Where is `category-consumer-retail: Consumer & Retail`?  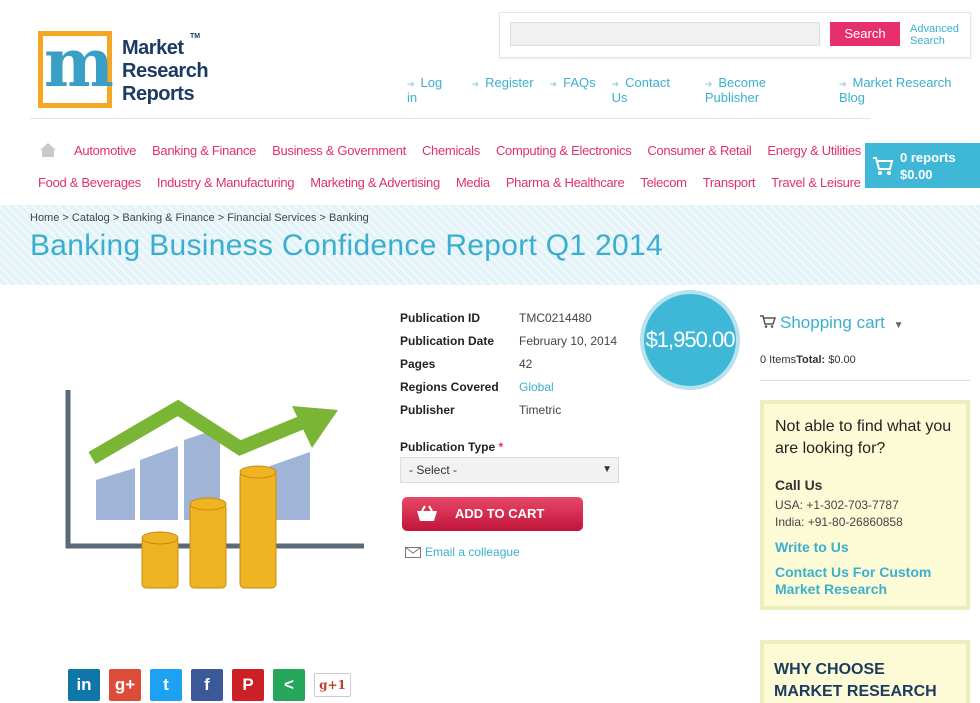 category-consumer-retail: Consumer & Retail is located at coordinates (699, 150).